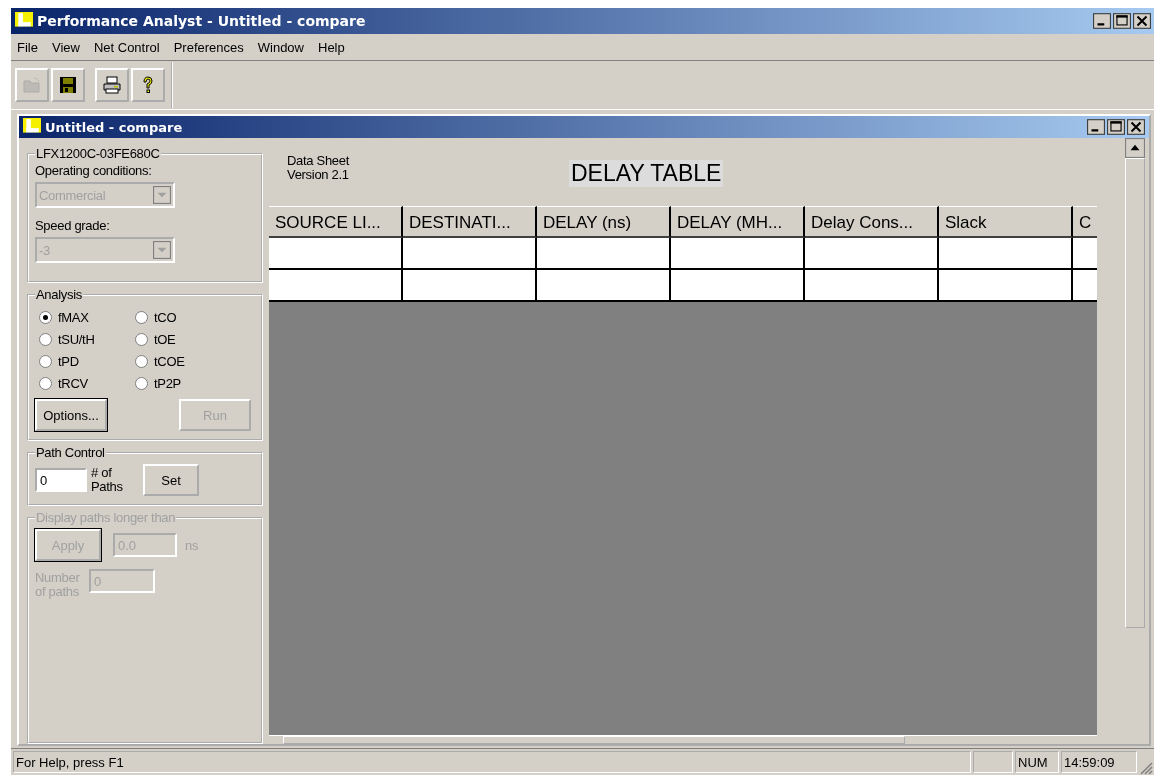  Describe the element at coordinates (65, 47) in the screenshot. I see `menu-item: View` at that location.